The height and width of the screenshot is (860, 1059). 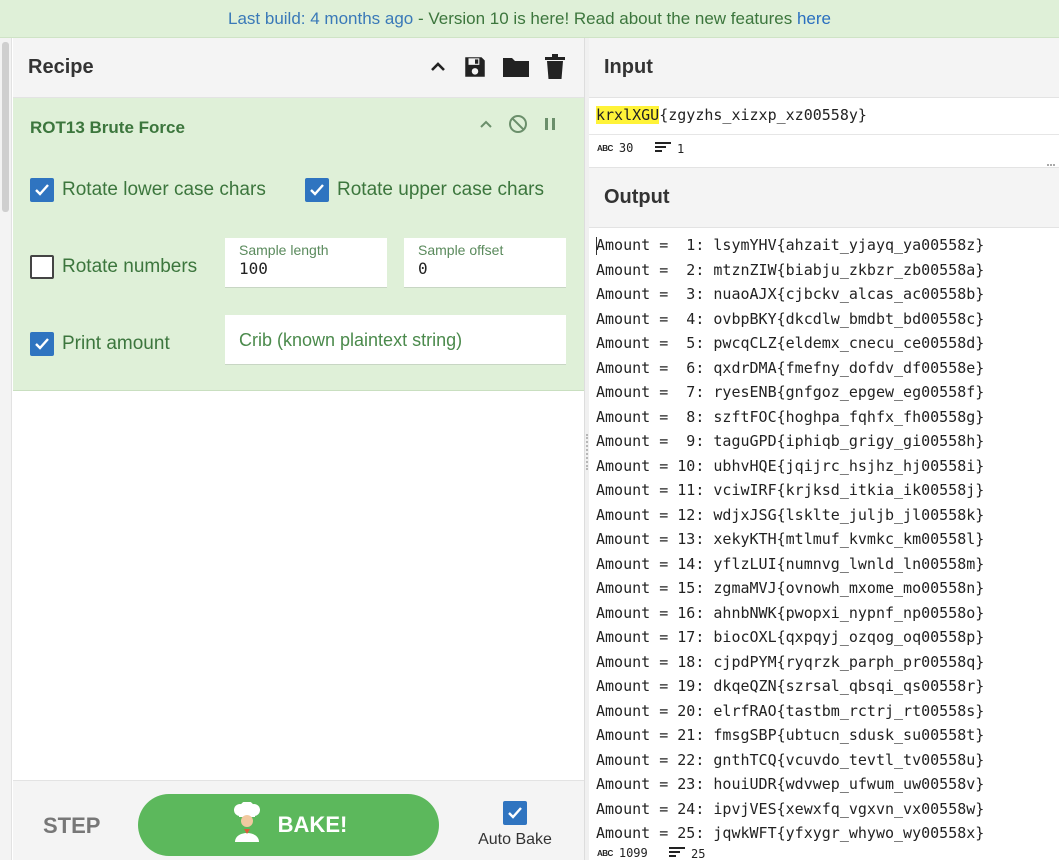 What do you see at coordinates (628, 115) in the screenshot?
I see `input-highlight: krxlXGU` at bounding box center [628, 115].